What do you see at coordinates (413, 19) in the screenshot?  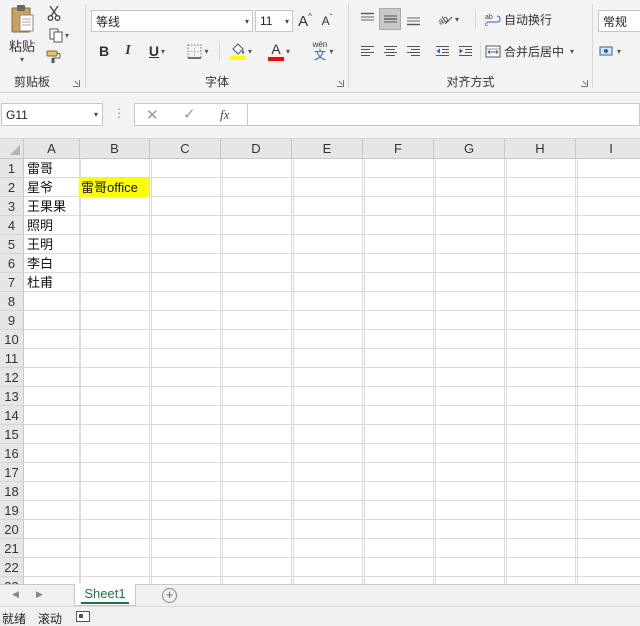 I see `bottom-align-button` at bounding box center [413, 19].